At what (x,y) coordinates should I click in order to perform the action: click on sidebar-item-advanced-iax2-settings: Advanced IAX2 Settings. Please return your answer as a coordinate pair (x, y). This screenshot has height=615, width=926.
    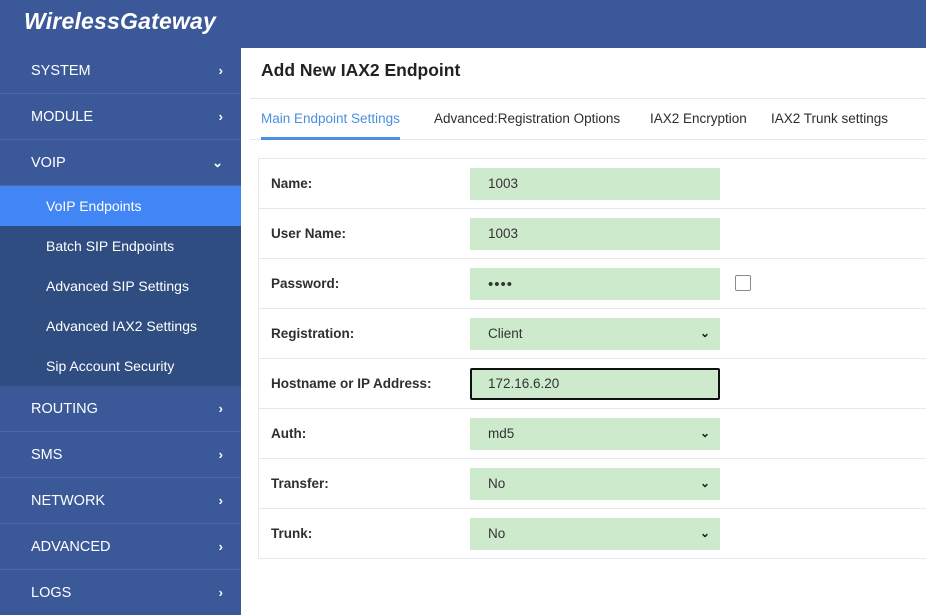
    Looking at the image, I should click on (120, 326).